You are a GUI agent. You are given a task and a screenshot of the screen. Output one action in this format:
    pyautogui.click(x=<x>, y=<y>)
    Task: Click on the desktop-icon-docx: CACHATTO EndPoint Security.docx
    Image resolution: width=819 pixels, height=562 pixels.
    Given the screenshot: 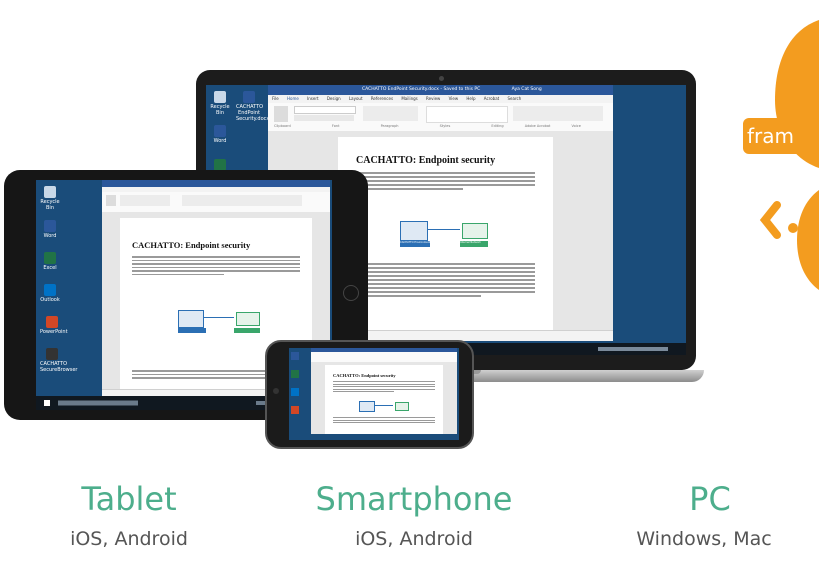 What is the action you would take?
    pyautogui.click(x=252, y=106)
    